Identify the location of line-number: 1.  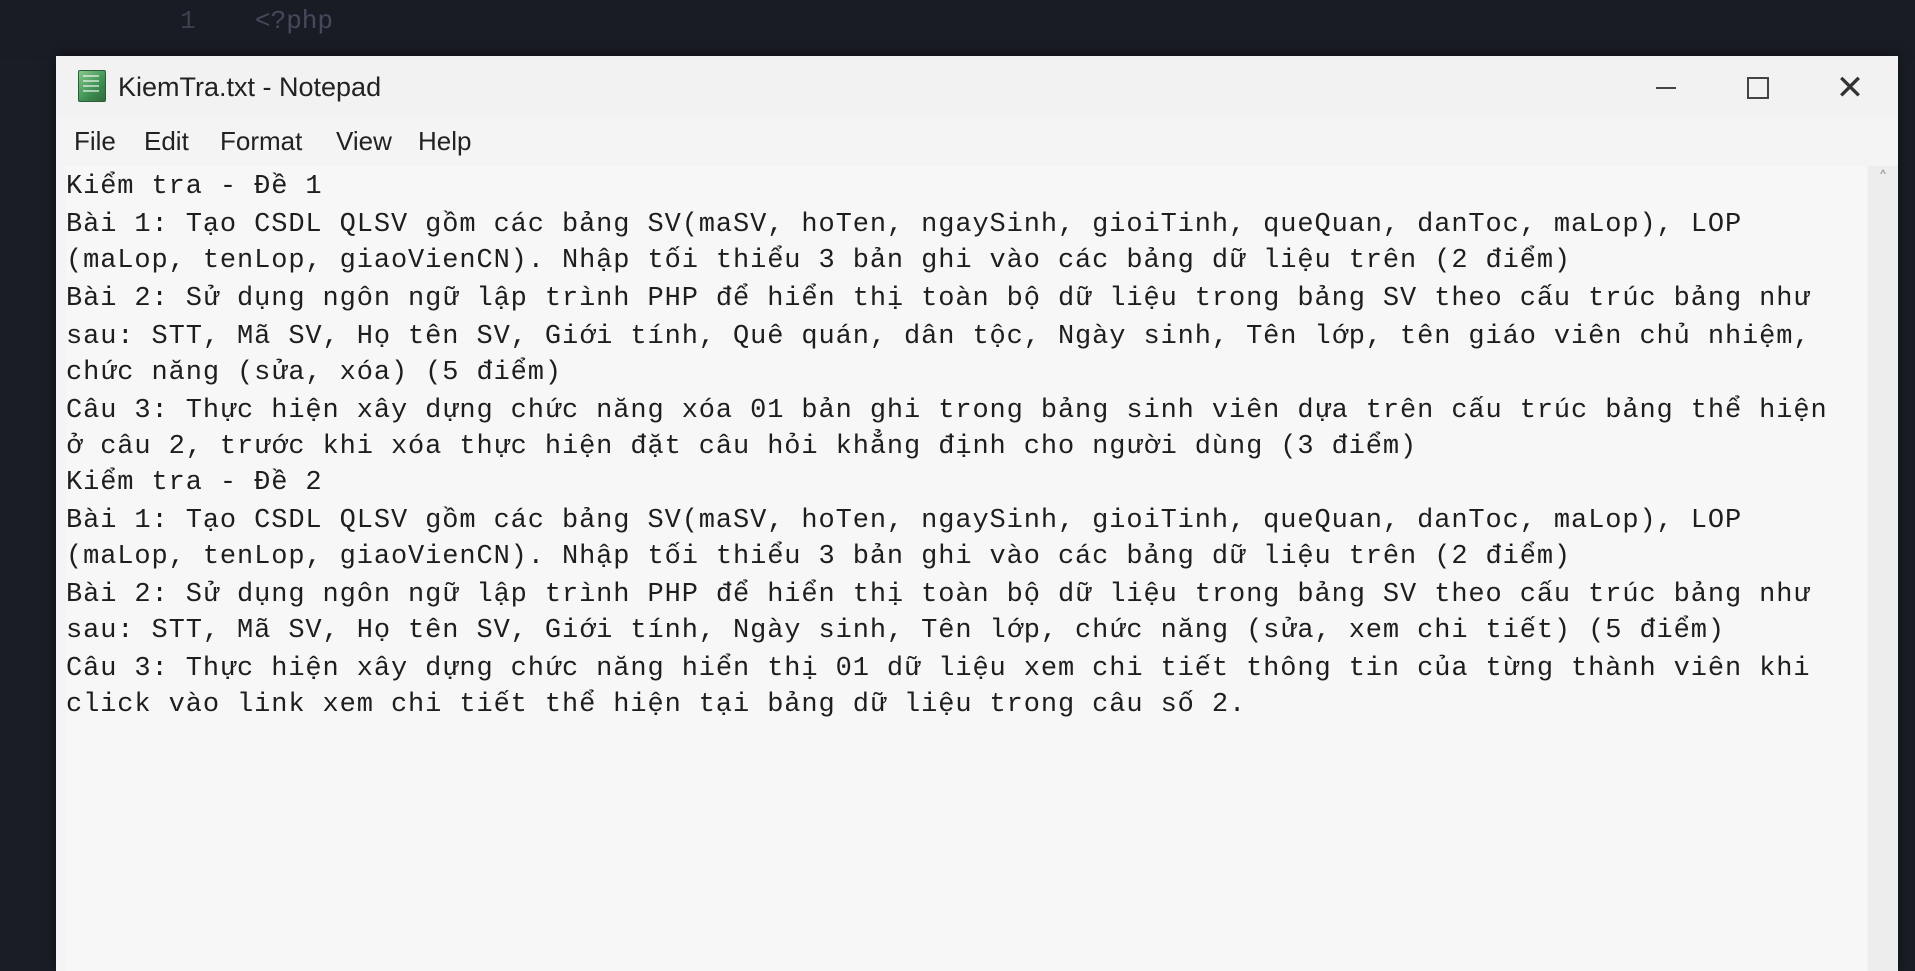
(188, 21).